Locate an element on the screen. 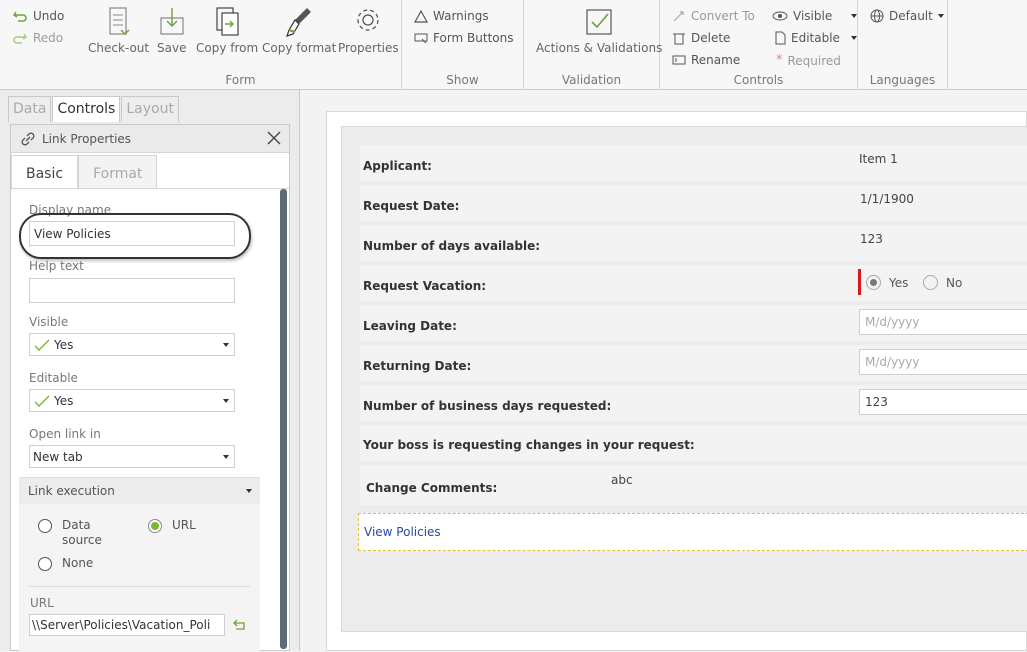 Image resolution: width=1027 pixels, height=652 pixels. vacation-yes-label: Yes is located at coordinates (899, 282).